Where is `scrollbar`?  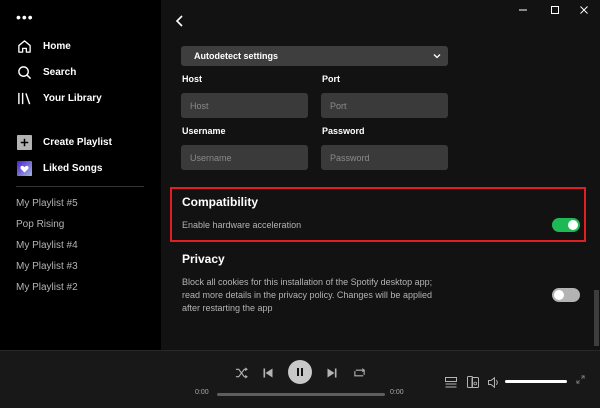
scrollbar is located at coordinates (596, 175).